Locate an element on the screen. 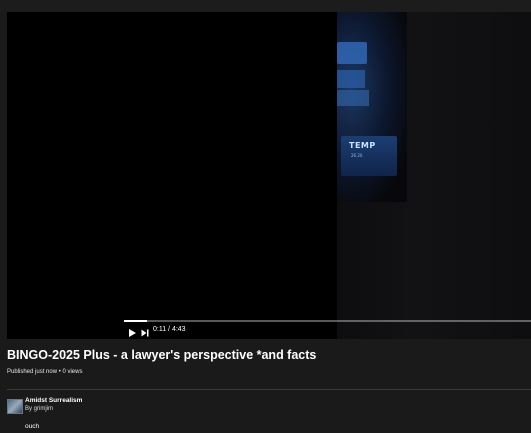 This screenshot has height=433, width=531. play-icon is located at coordinates (132, 333).